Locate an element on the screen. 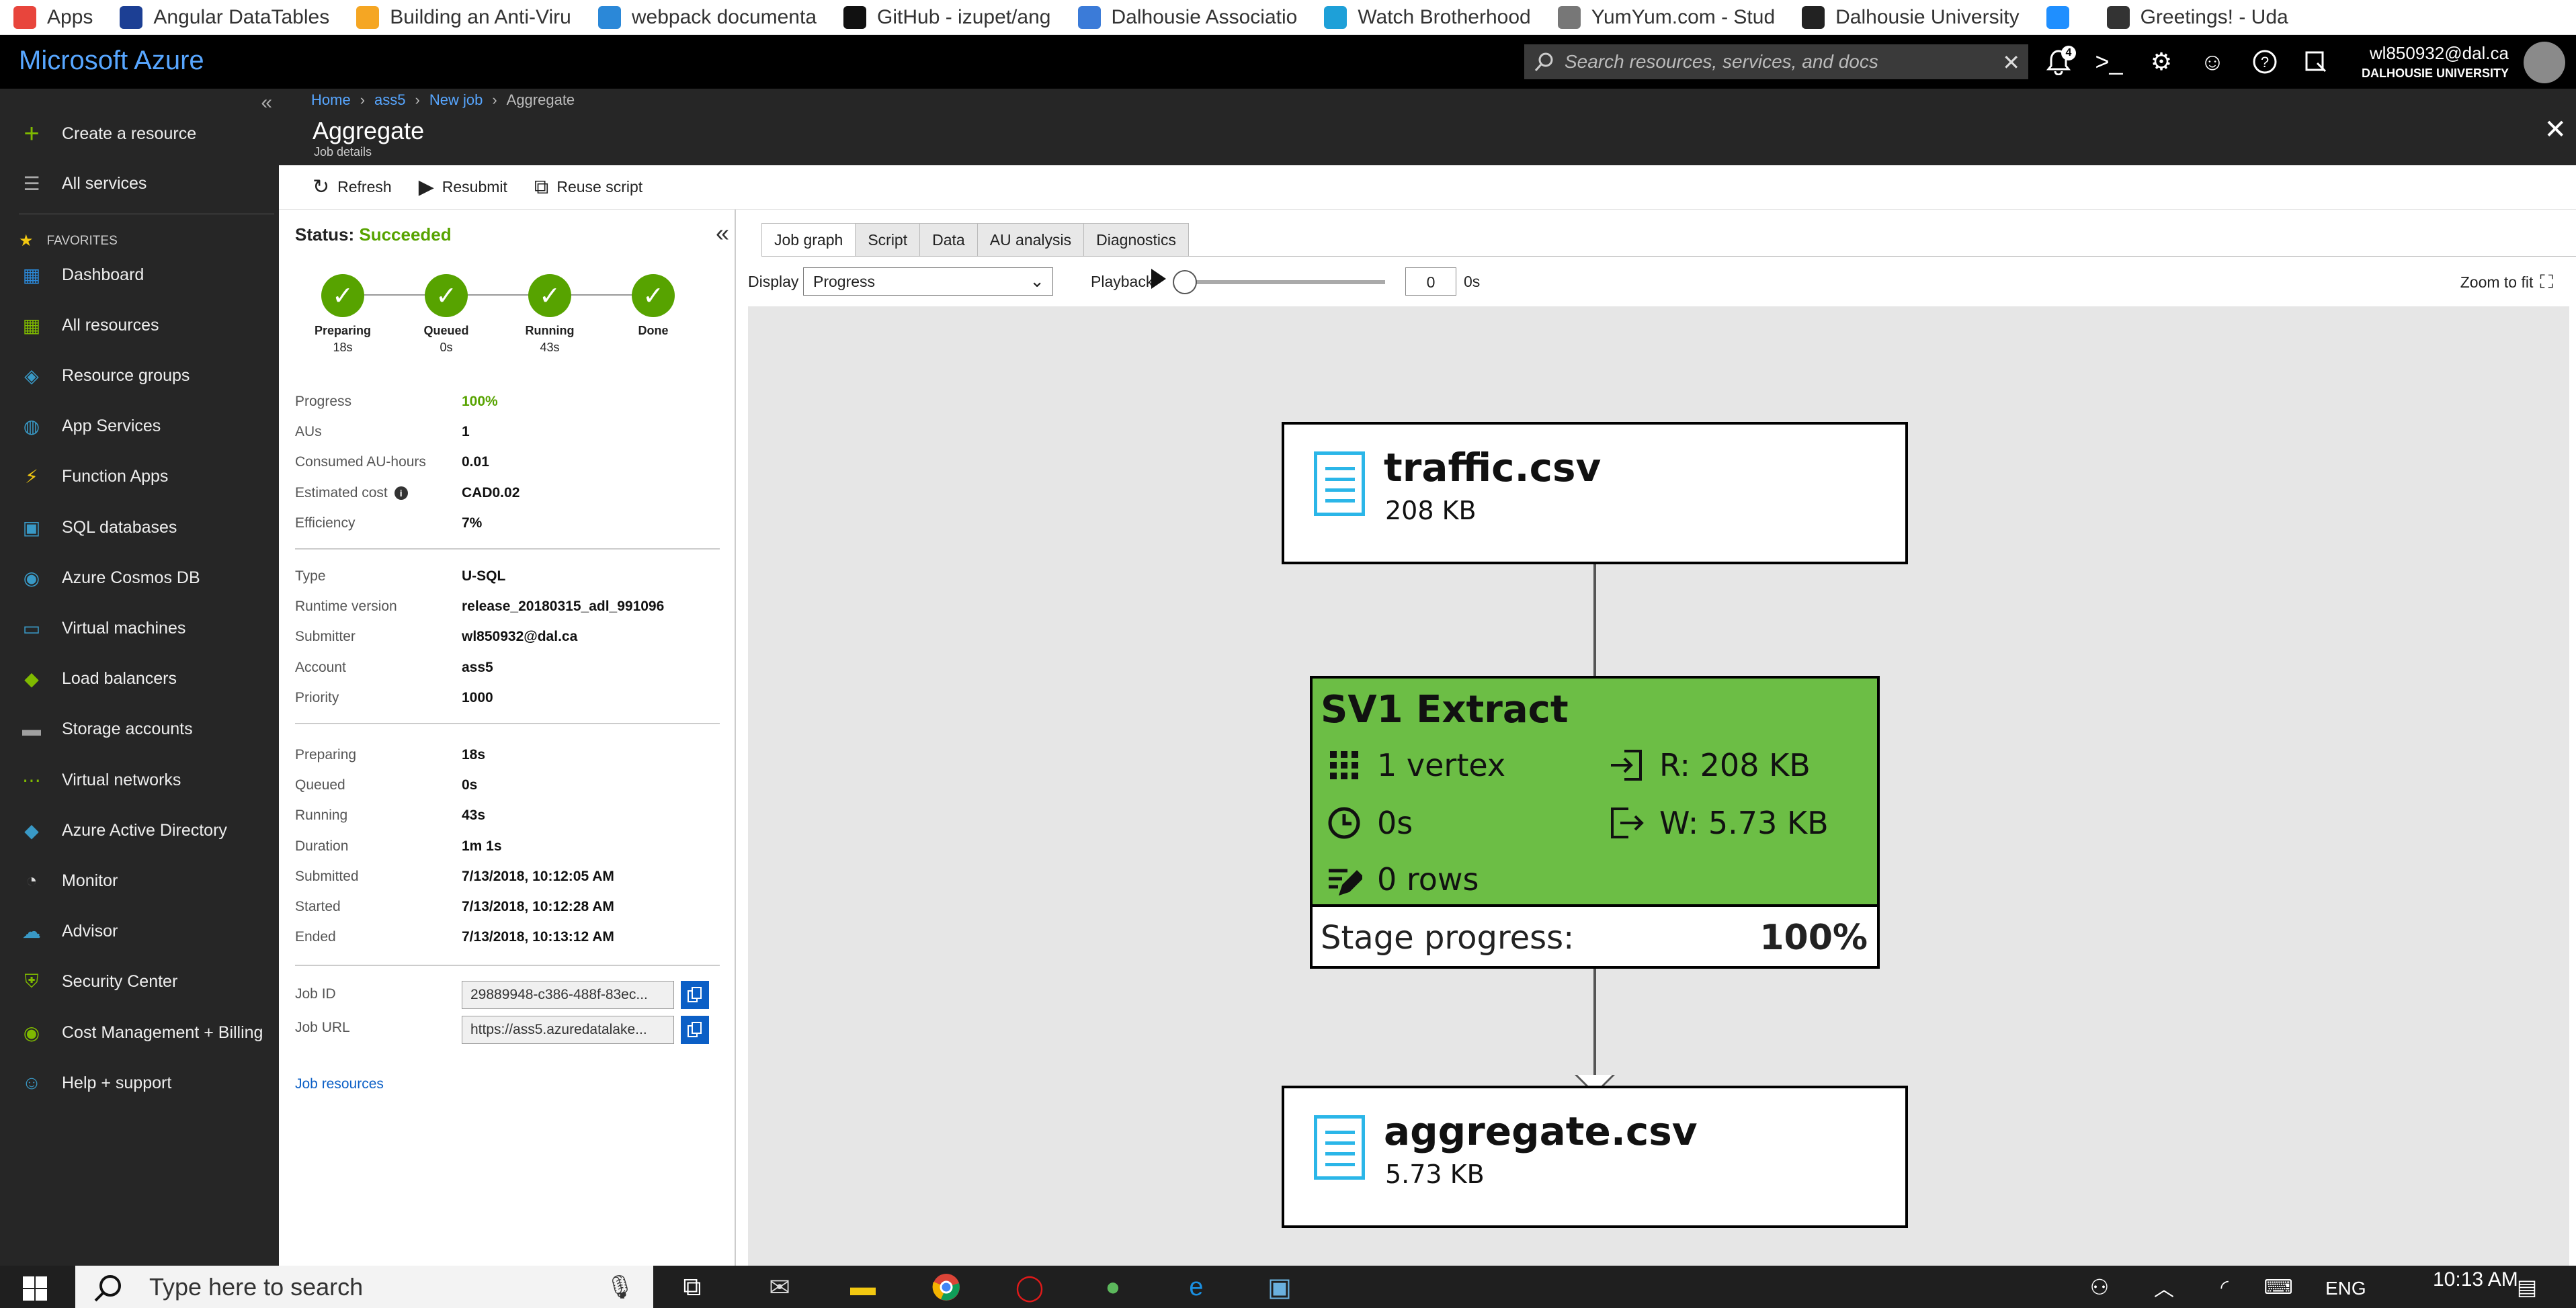 The image size is (2576, 1308). bookmark-item is located at coordinates (2063, 17).